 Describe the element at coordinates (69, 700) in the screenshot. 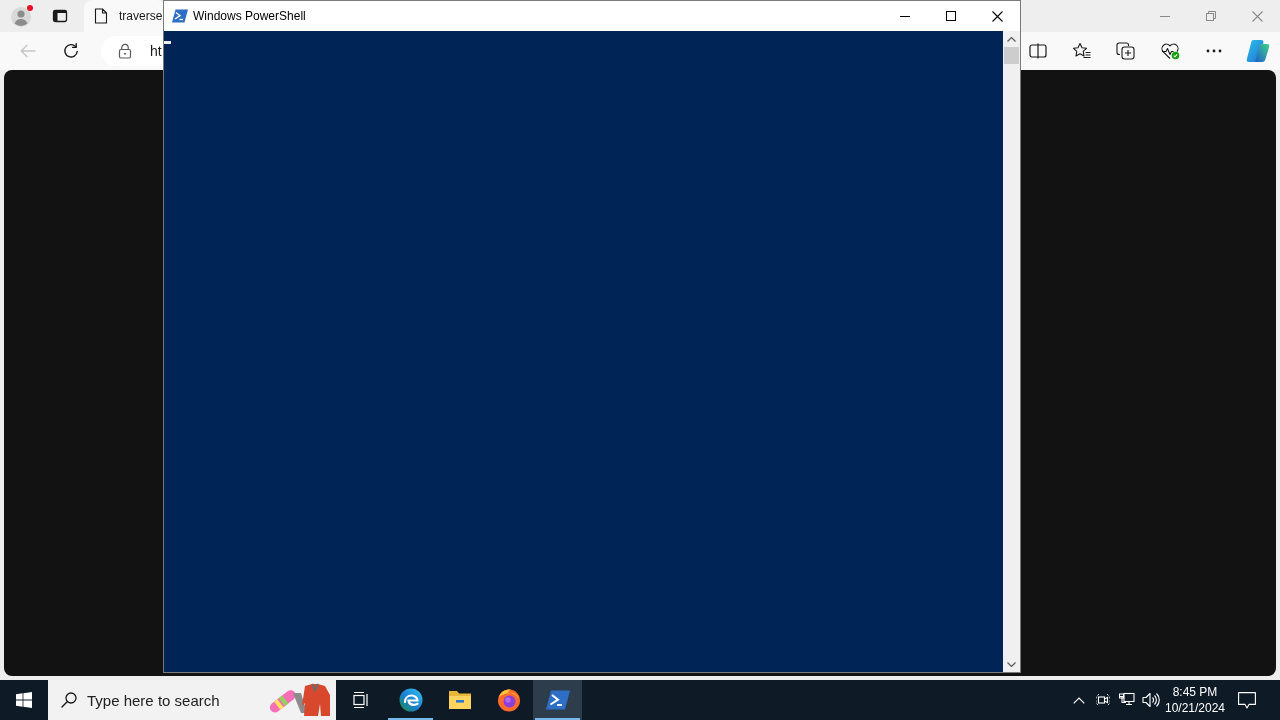

I see `search-icon` at that location.